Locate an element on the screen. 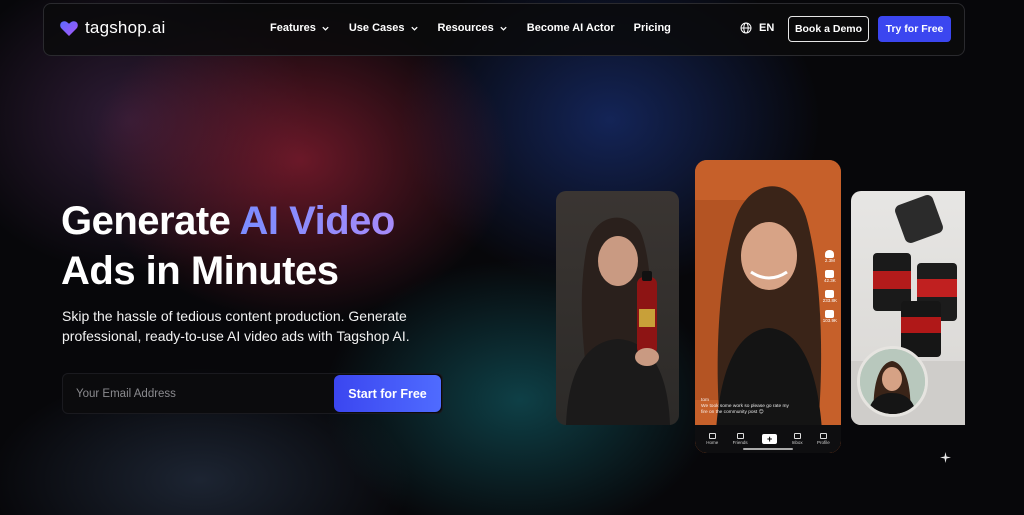  home-icon is located at coordinates (712, 436).